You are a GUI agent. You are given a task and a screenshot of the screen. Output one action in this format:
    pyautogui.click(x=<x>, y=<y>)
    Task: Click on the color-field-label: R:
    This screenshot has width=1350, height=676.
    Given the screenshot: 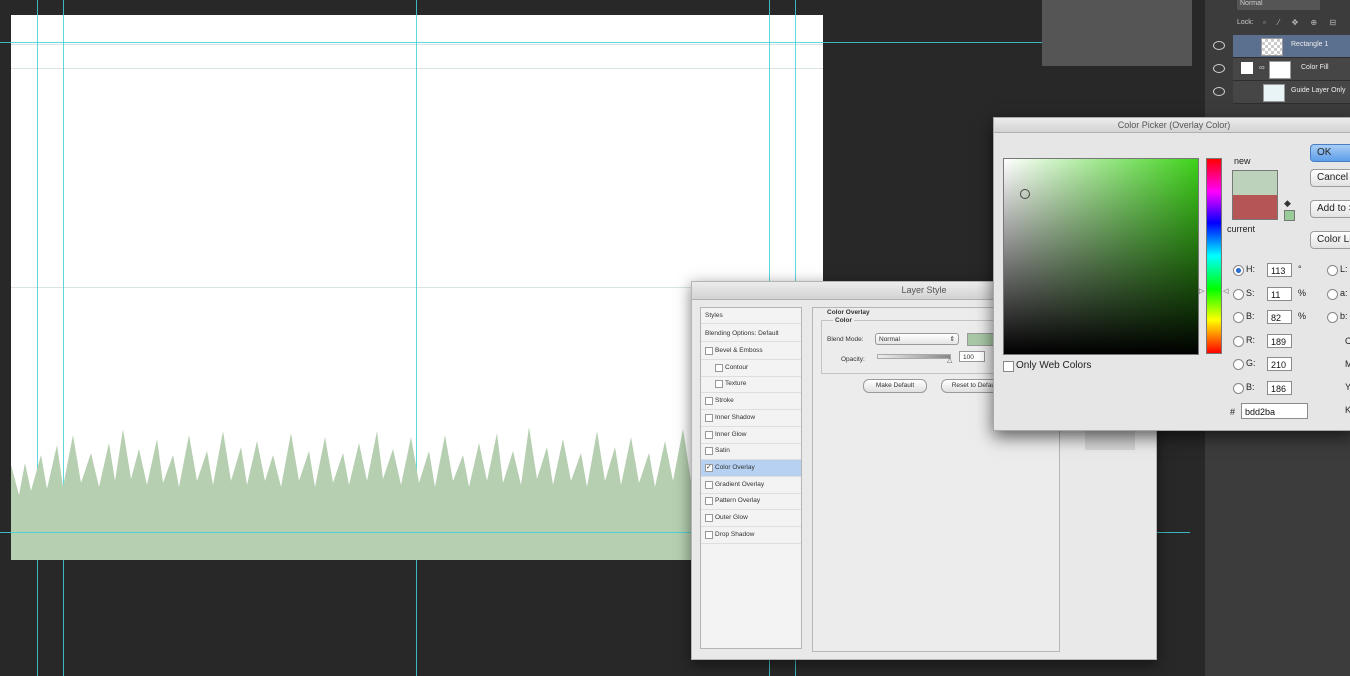 What is the action you would take?
    pyautogui.click(x=1250, y=339)
    